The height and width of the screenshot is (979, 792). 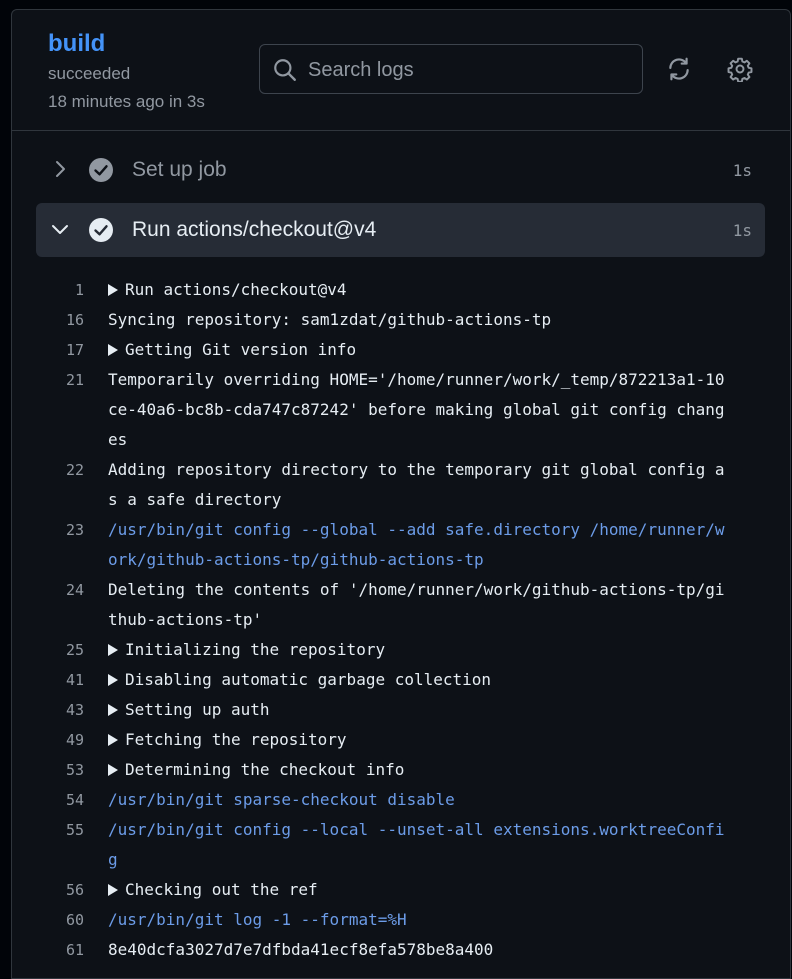 I want to click on line-number: 17, so click(x=60, y=350).